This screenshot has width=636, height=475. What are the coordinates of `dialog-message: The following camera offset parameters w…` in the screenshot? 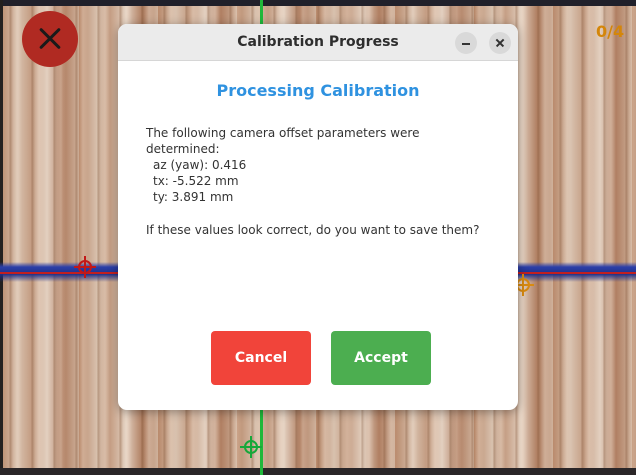 It's located at (321, 181).